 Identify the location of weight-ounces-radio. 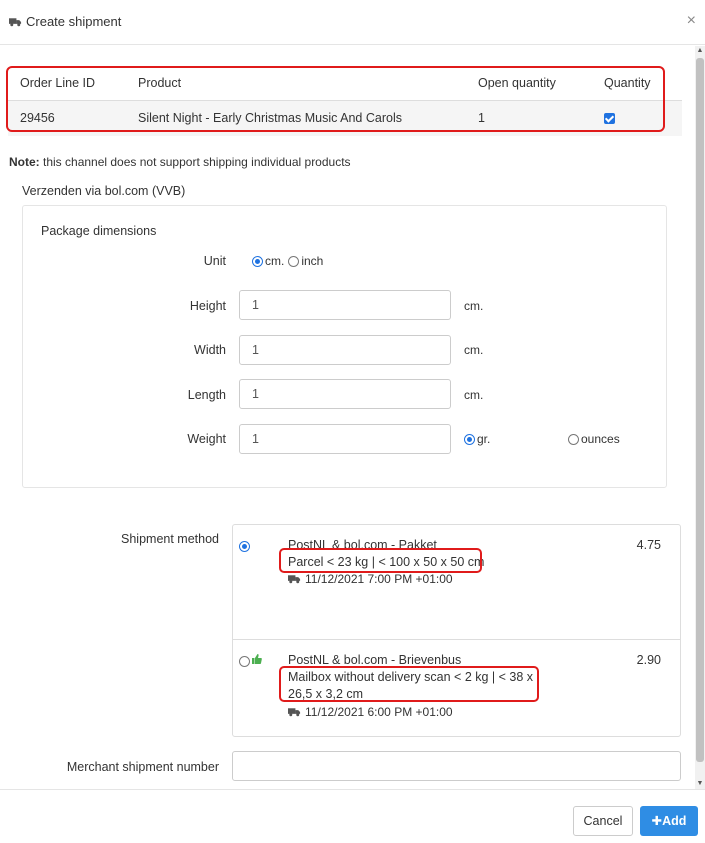
(573, 439).